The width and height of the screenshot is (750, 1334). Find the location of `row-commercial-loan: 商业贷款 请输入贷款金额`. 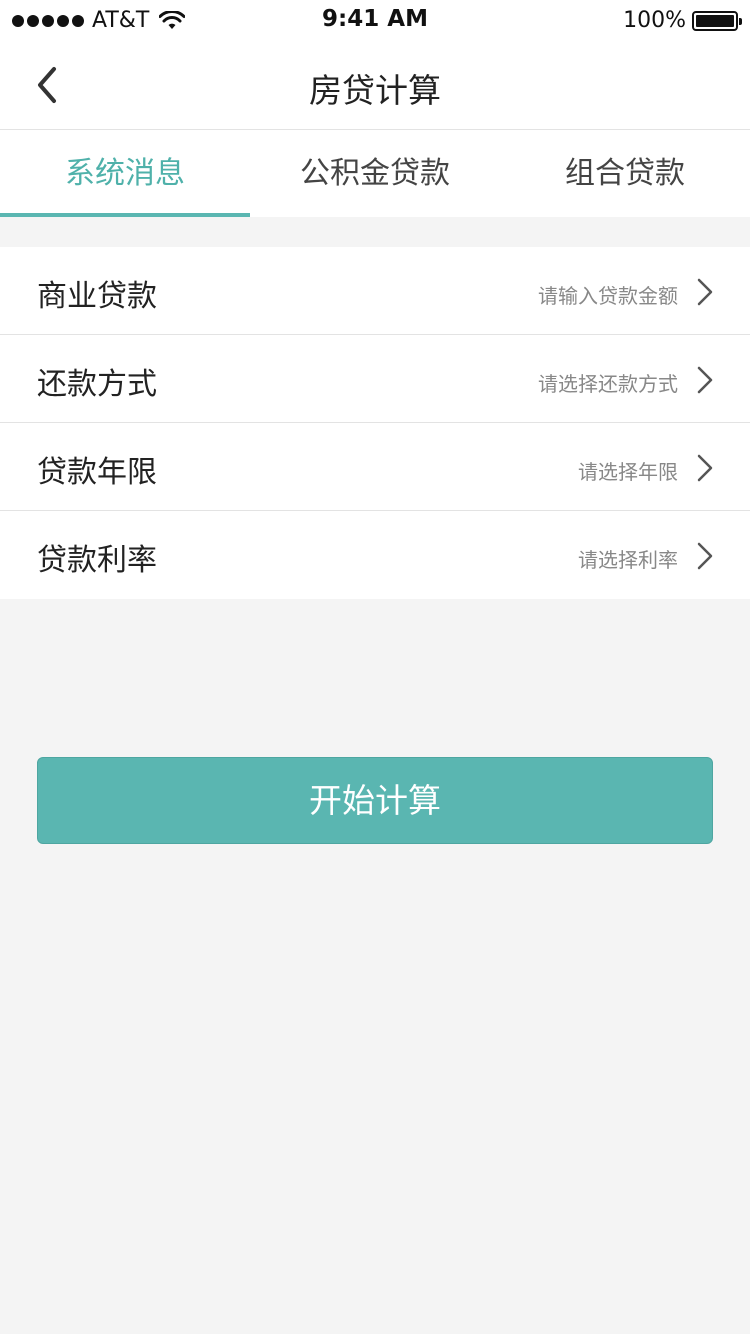

row-commercial-loan: 商业贷款 请输入贷款金额 is located at coordinates (375, 291).